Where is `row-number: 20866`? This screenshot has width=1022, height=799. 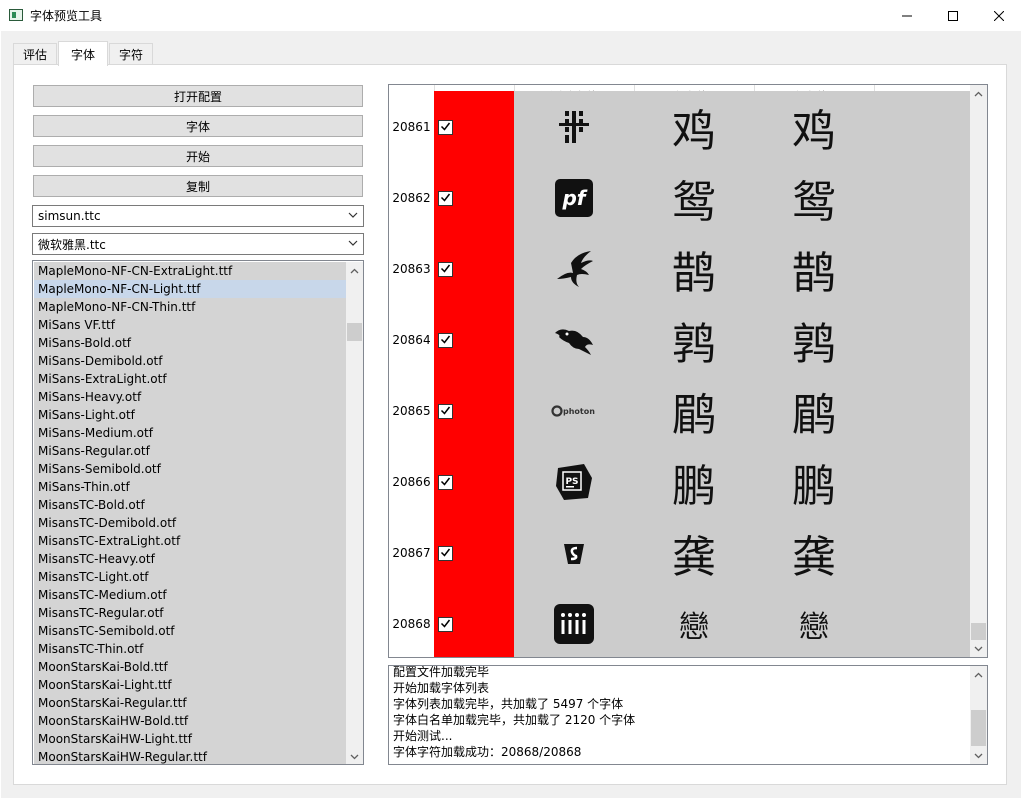 row-number: 20866 is located at coordinates (411, 481).